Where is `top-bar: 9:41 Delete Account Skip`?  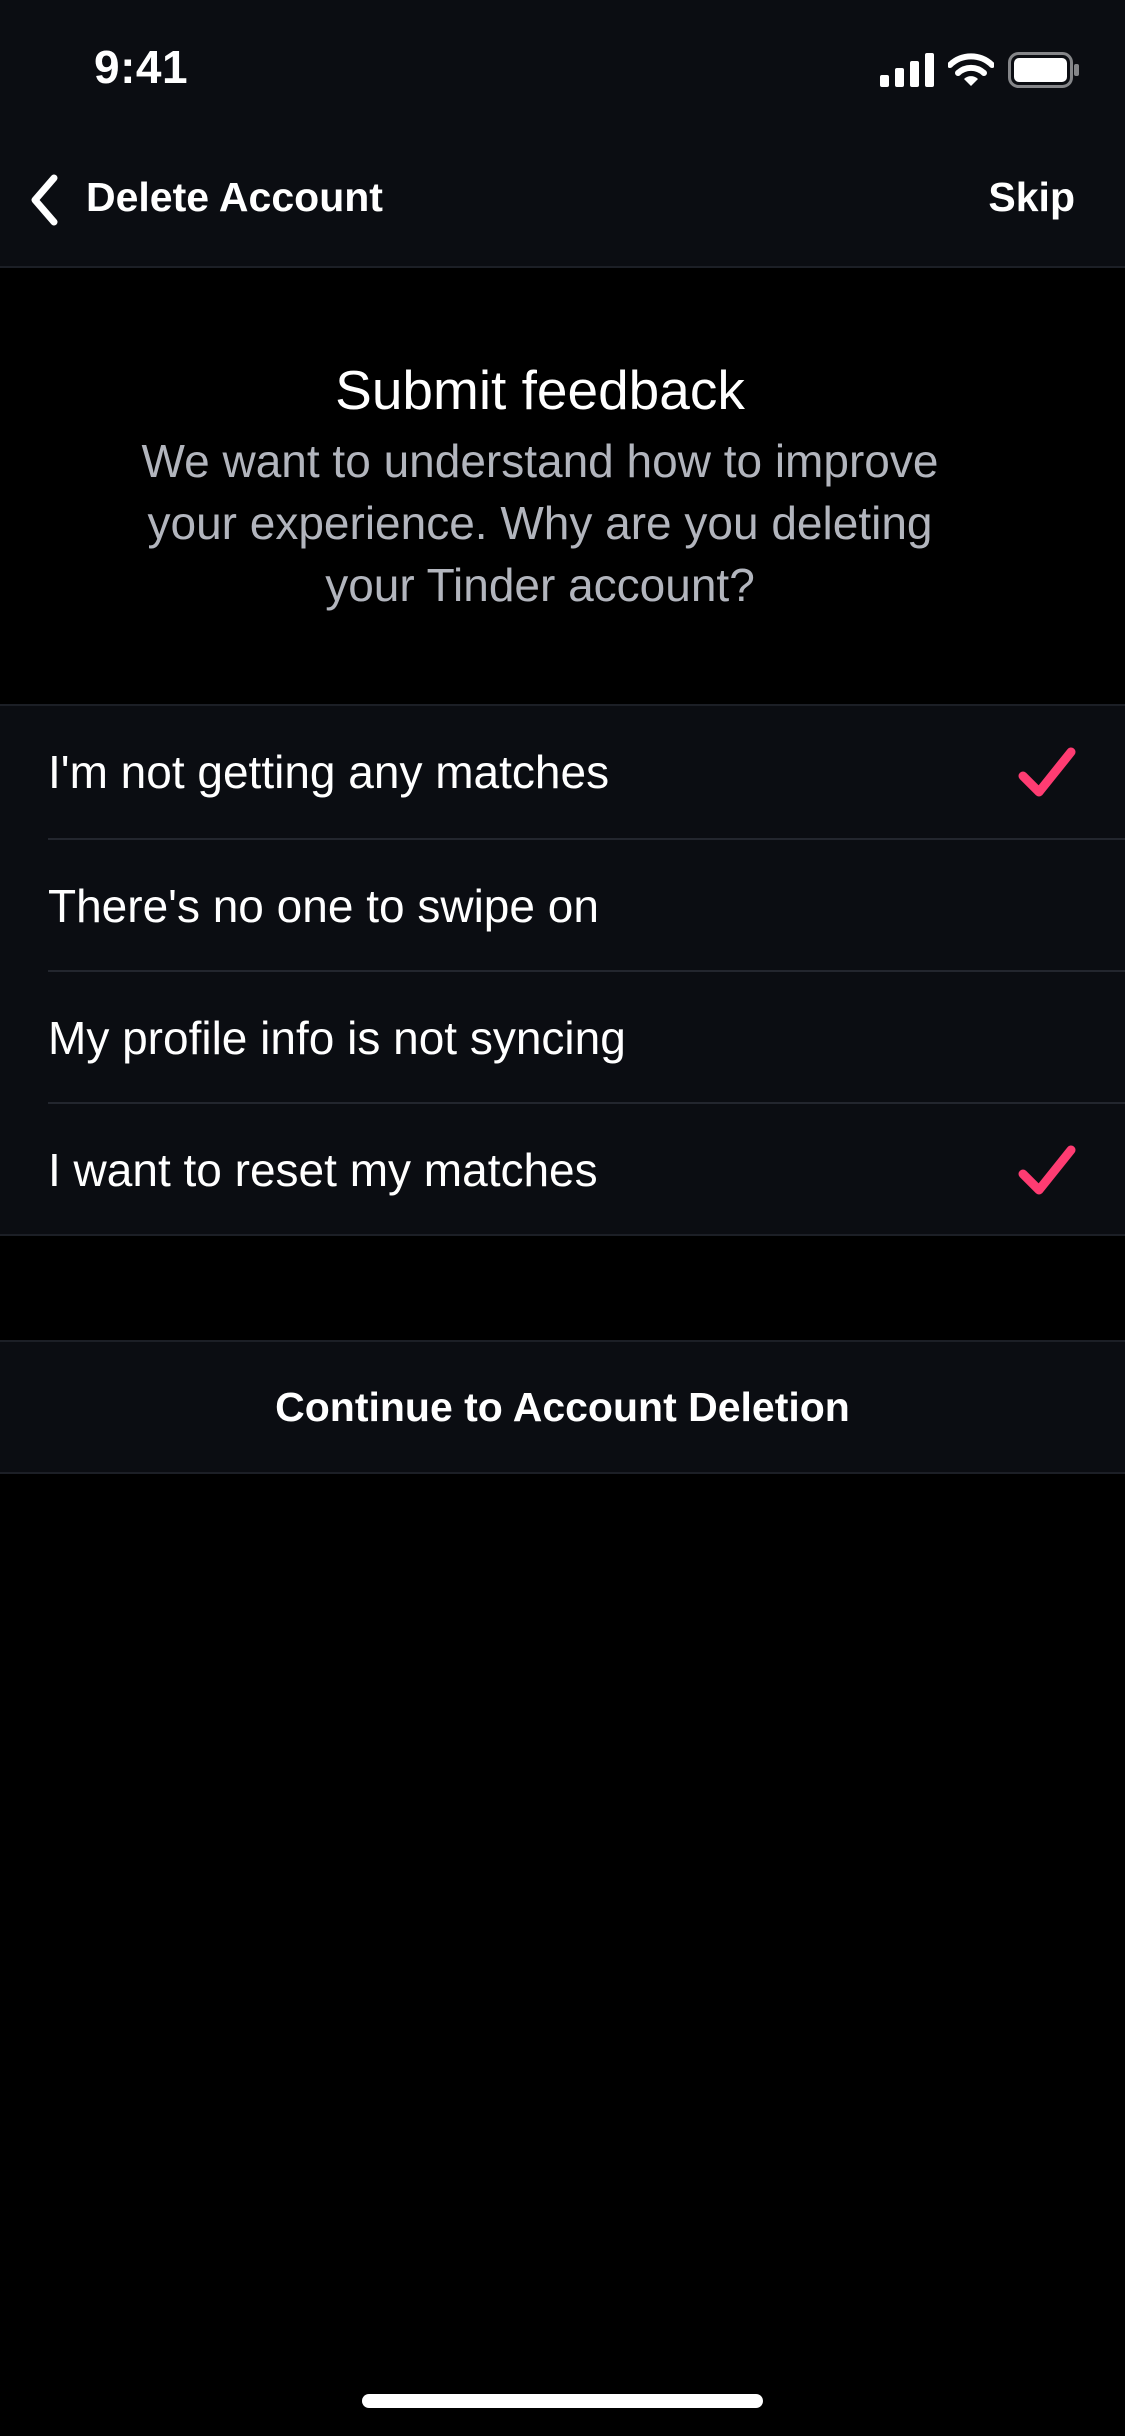
top-bar: 9:41 Delete Account Skip is located at coordinates (562, 134).